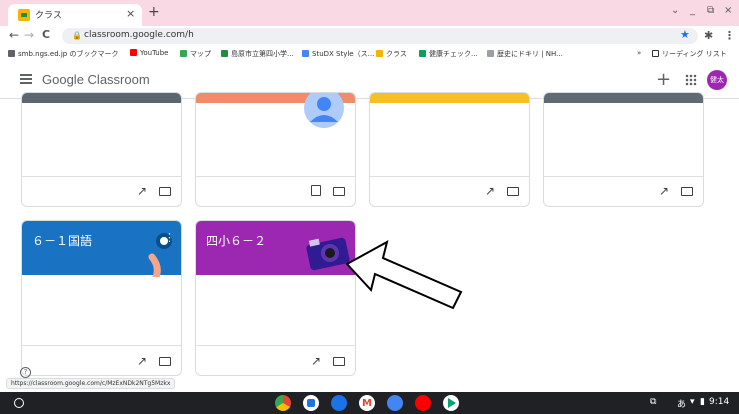 The image size is (739, 414). What do you see at coordinates (655, 53) in the screenshot?
I see `reading-list-icon` at bounding box center [655, 53].